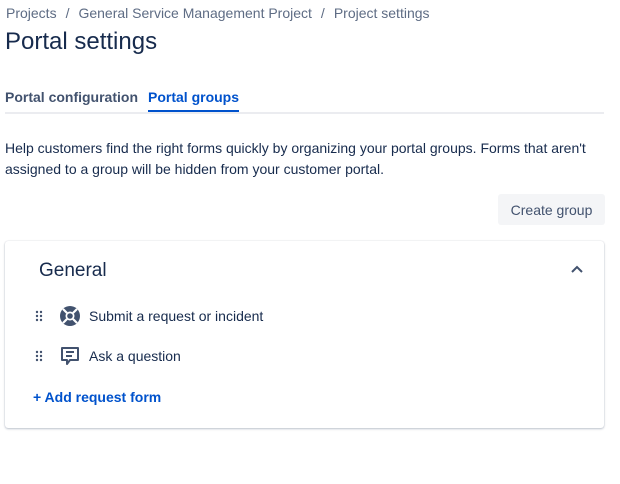 The width and height of the screenshot is (620, 484). Describe the element at coordinates (70, 356) in the screenshot. I see `comment-icon` at that location.